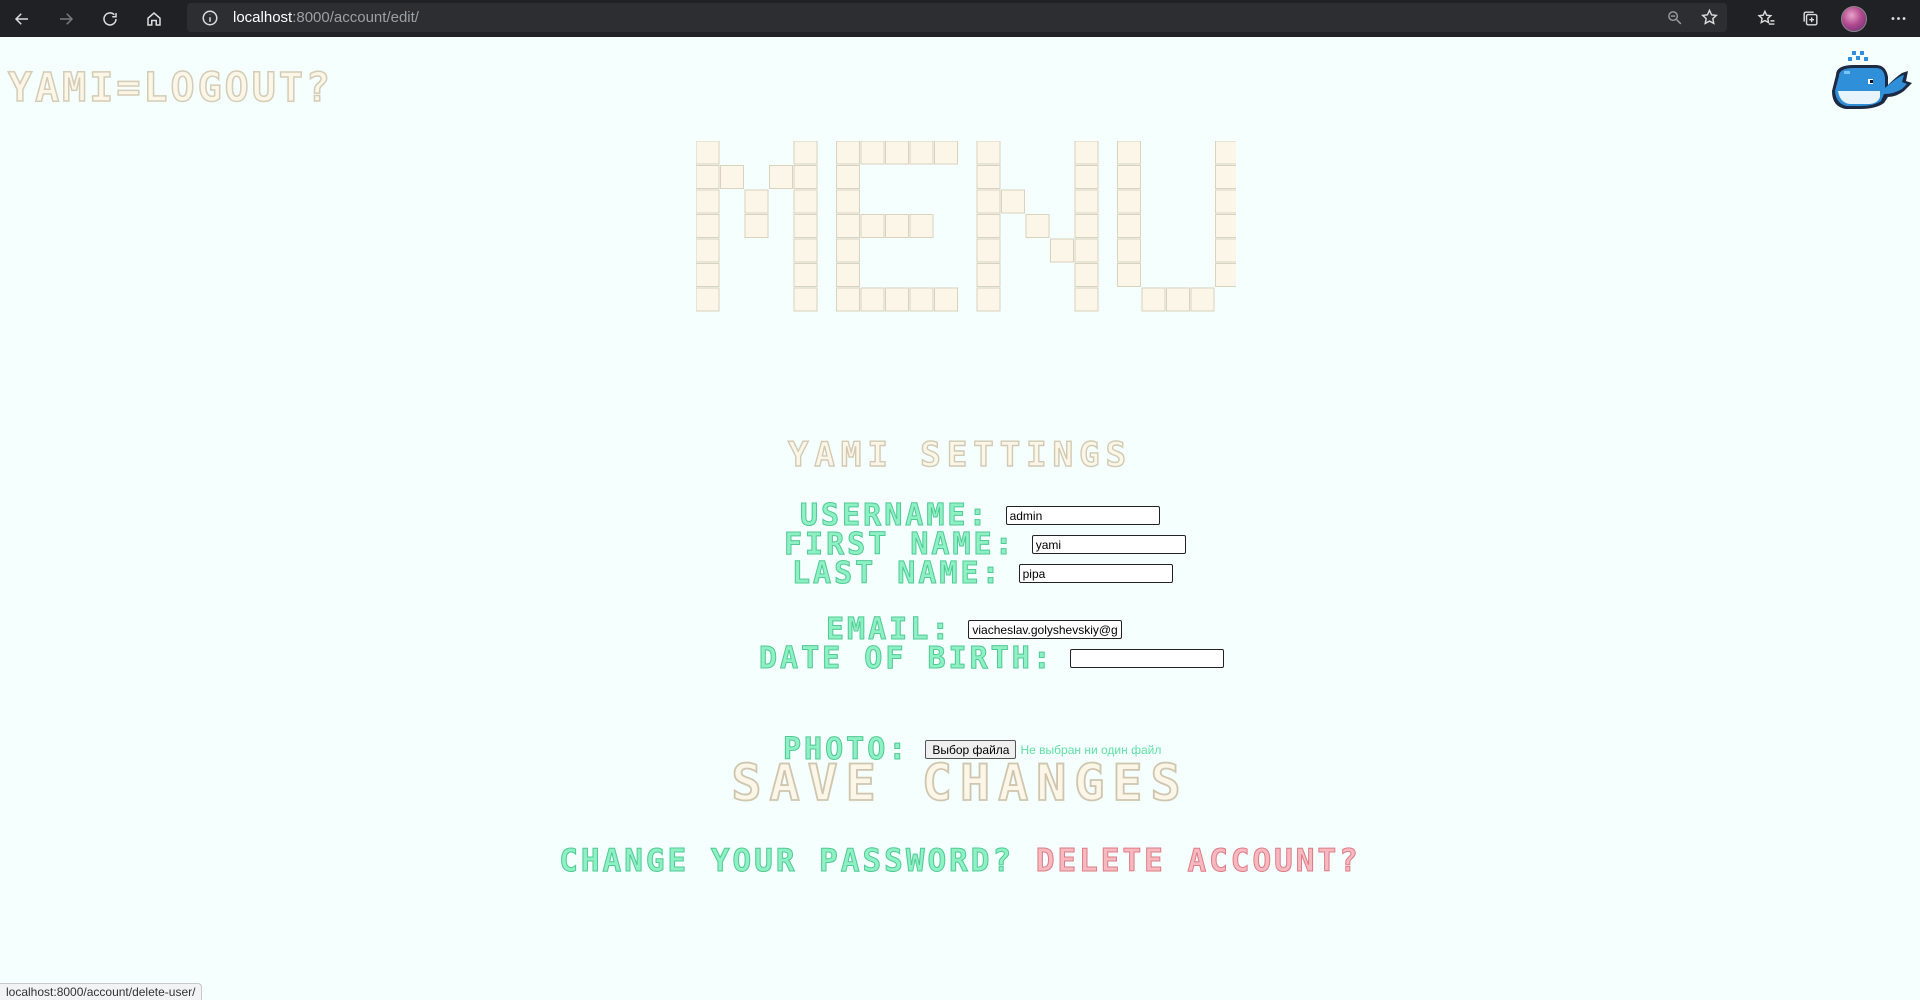 The image size is (1920, 1000). I want to click on collections-button, so click(1810, 19).